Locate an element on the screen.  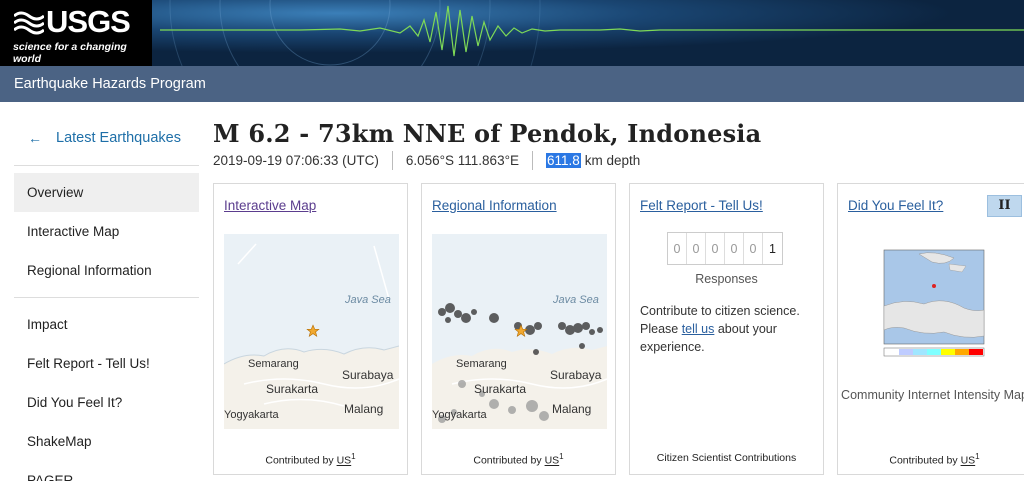
response-counter: 0 0 0 0 0 1 is located at coordinates (725, 248).